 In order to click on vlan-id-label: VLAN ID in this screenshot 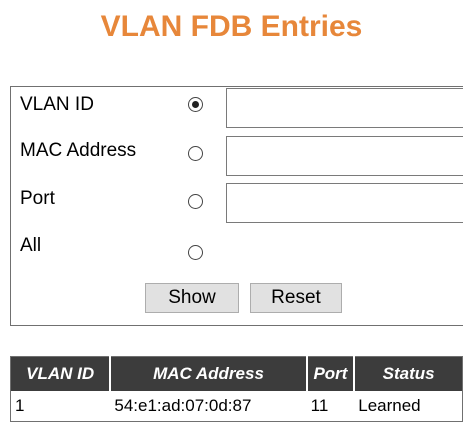, I will do `click(57, 104)`.